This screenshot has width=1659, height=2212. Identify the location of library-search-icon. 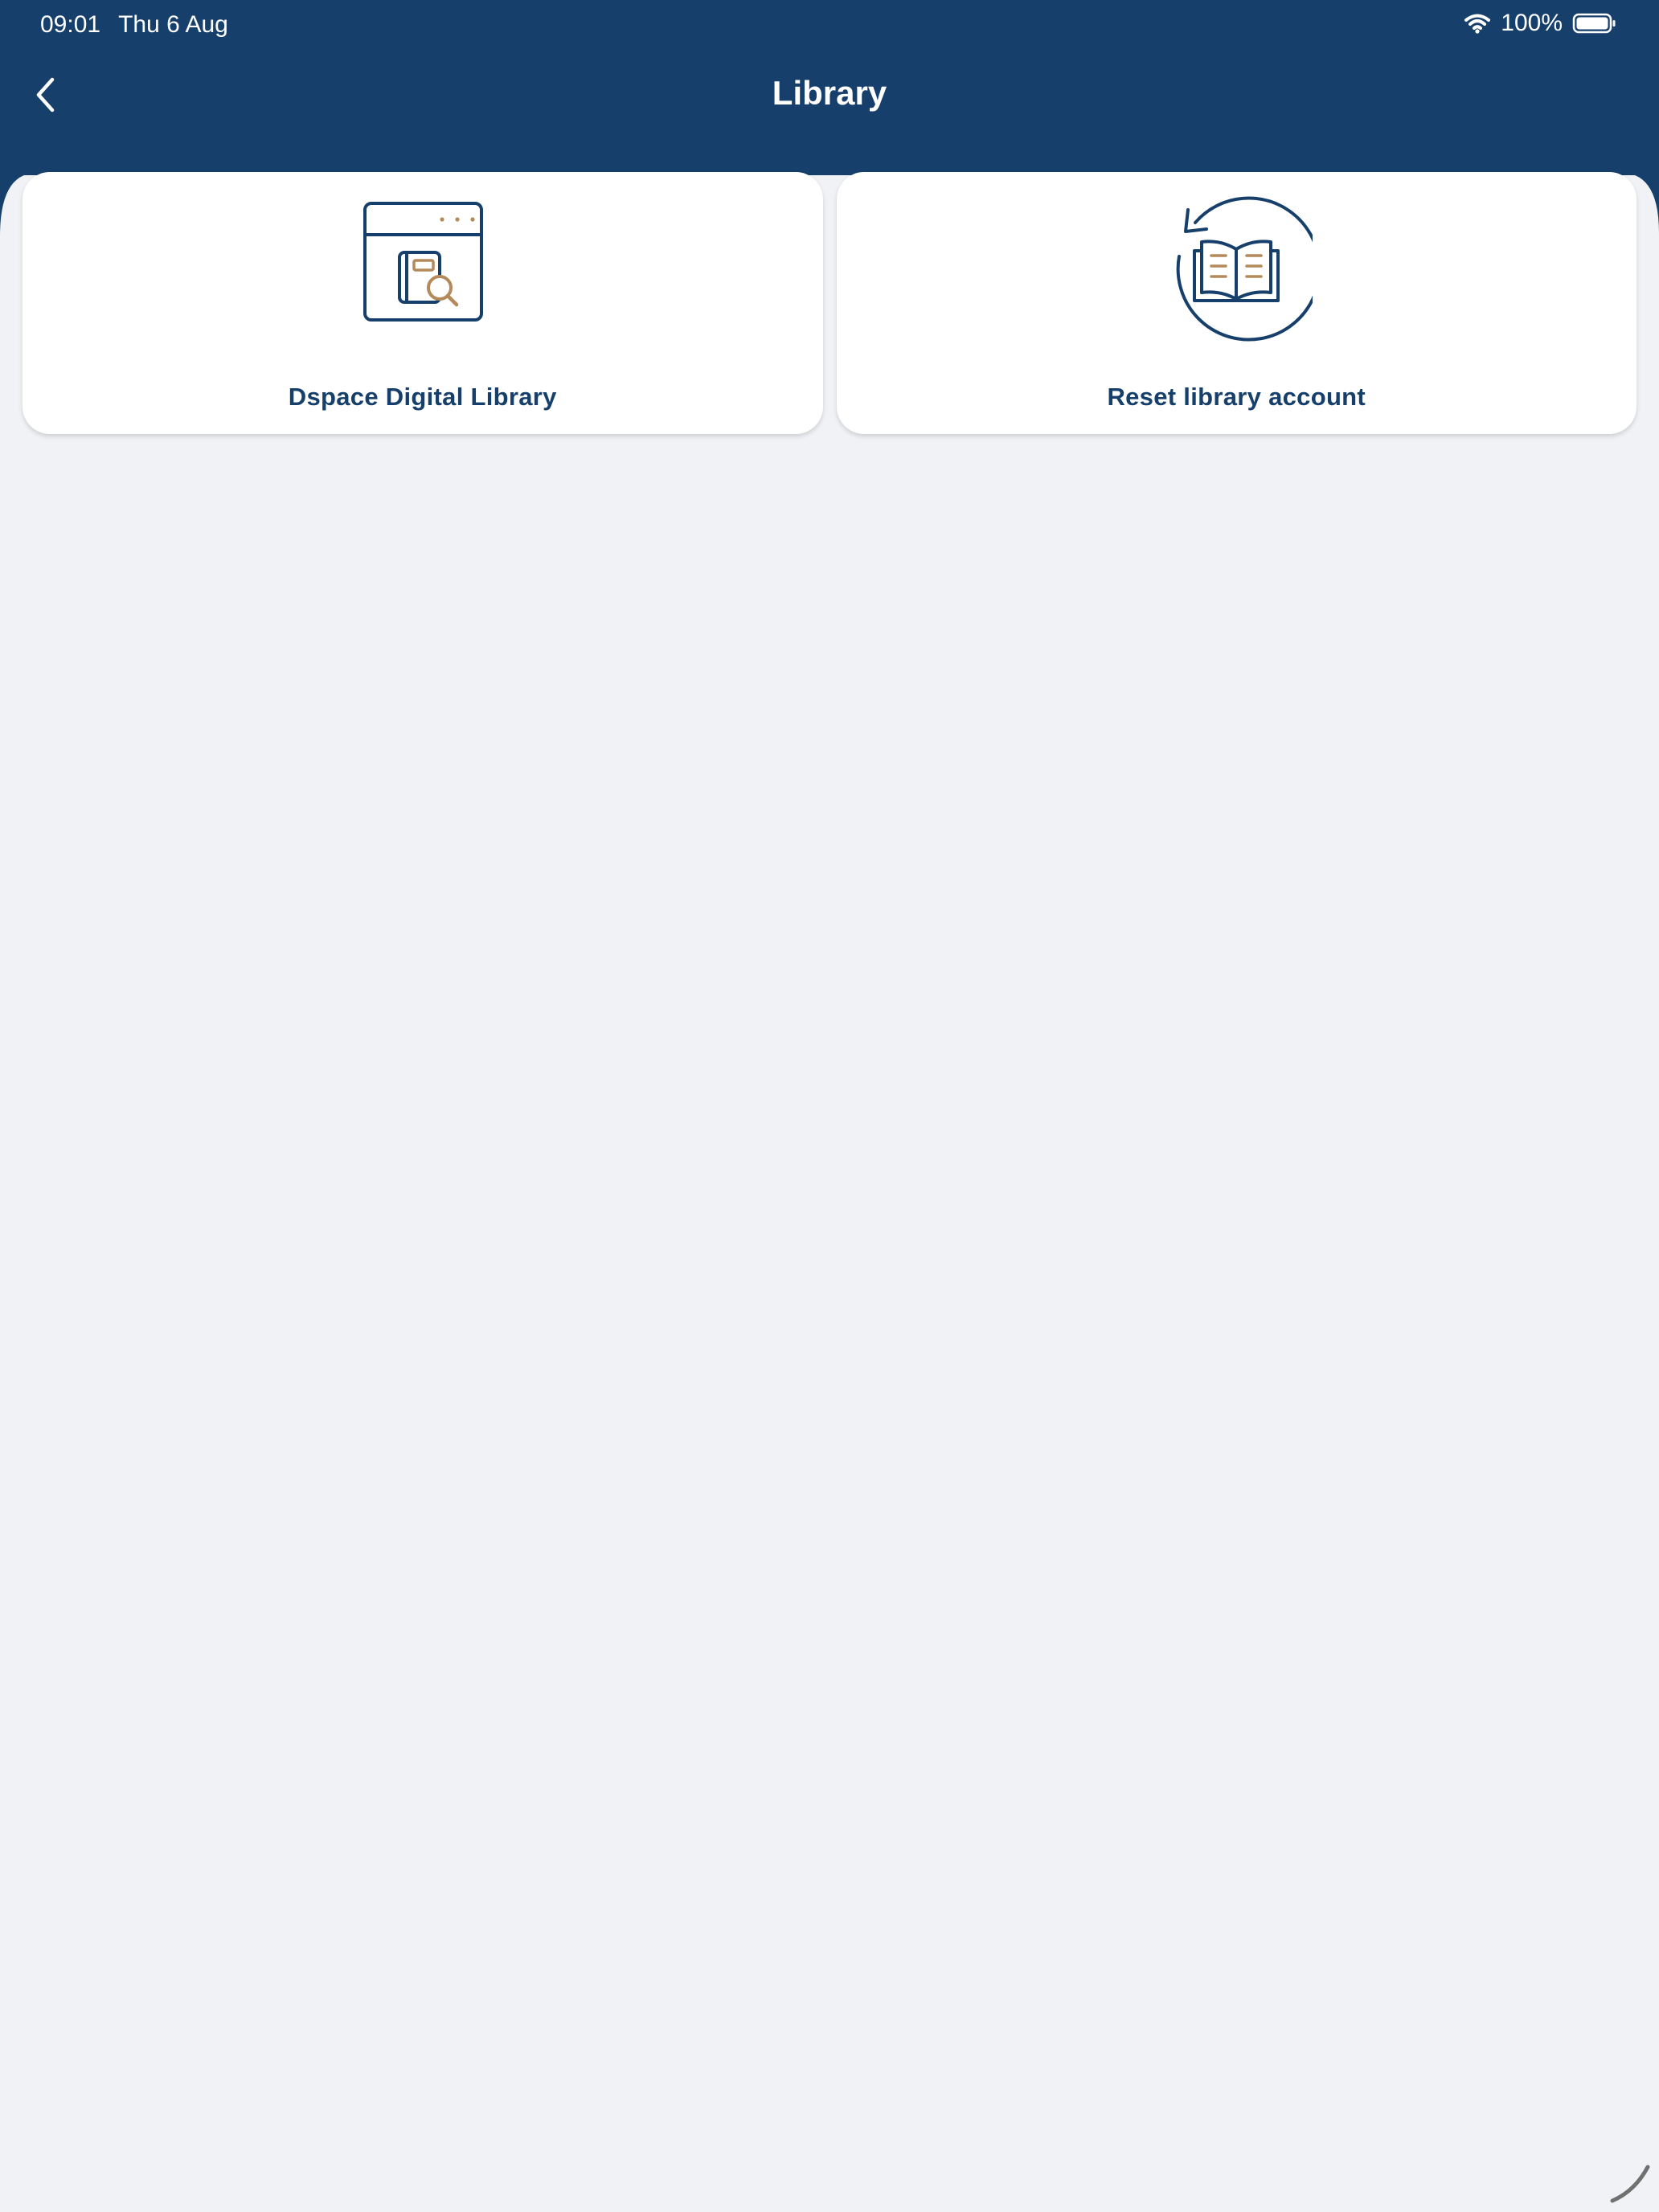
(423, 262).